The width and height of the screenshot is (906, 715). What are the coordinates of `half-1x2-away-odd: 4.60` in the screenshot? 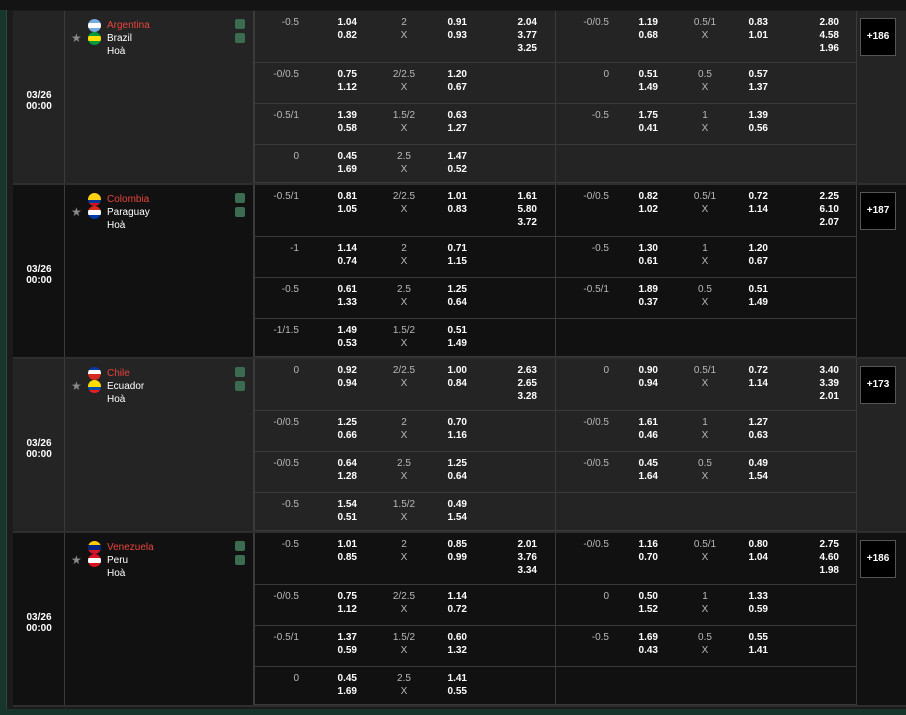 It's located at (819, 557).